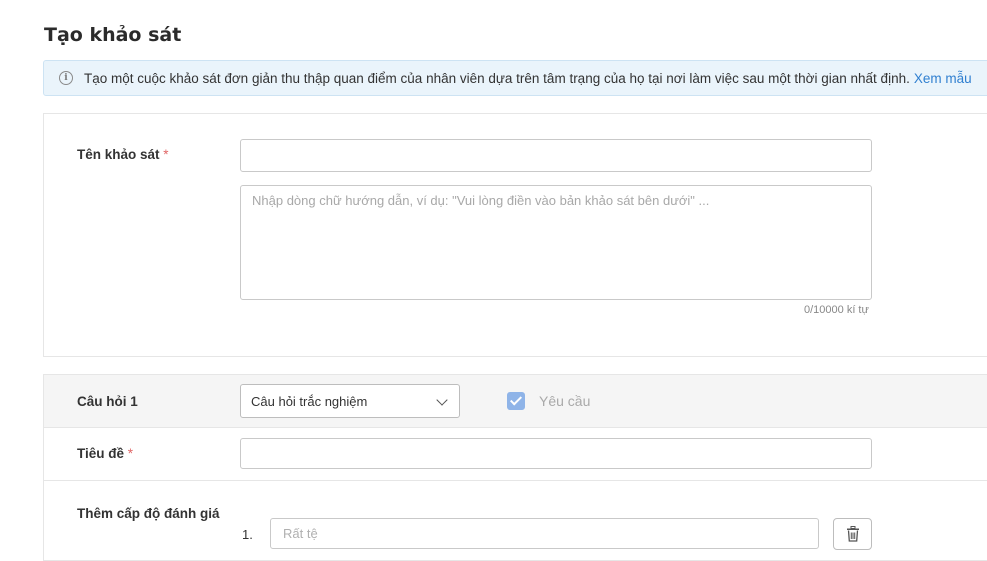 Image resolution: width=987 pixels, height=561 pixels. I want to click on question-title-input, so click(556, 453).